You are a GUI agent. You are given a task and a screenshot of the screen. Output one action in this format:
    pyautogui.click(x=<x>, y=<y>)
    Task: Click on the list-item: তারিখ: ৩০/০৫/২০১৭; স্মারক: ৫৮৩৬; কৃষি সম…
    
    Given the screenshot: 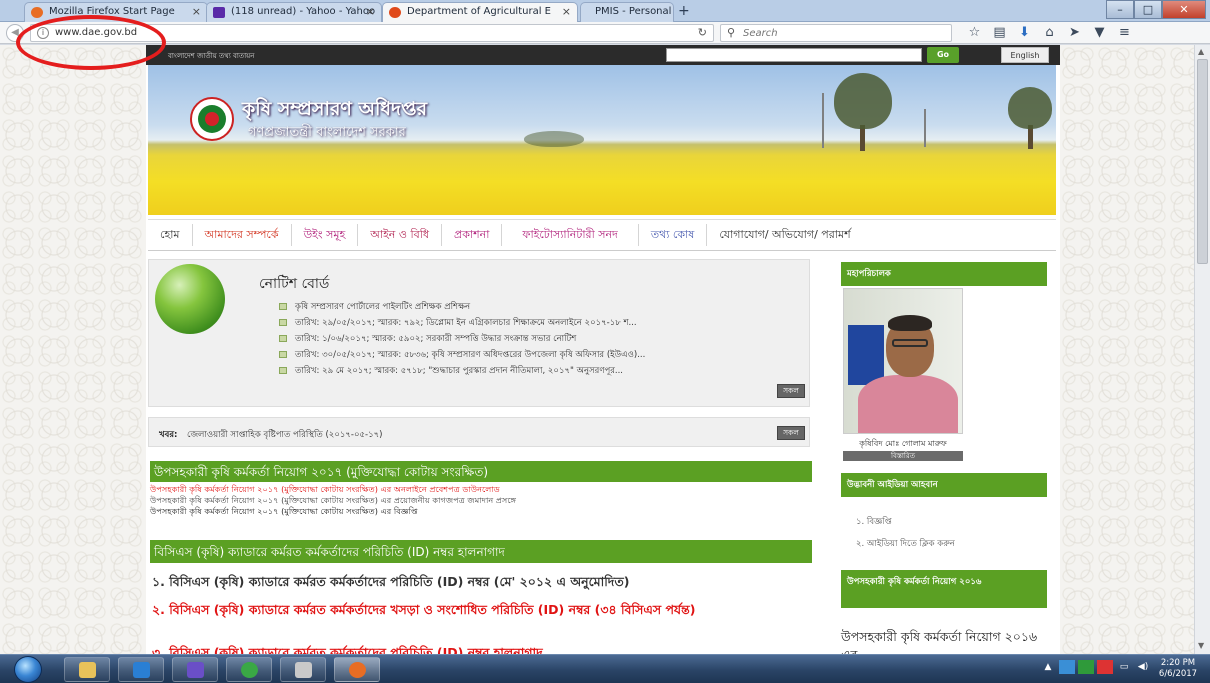 What is the action you would take?
    pyautogui.click(x=462, y=356)
    